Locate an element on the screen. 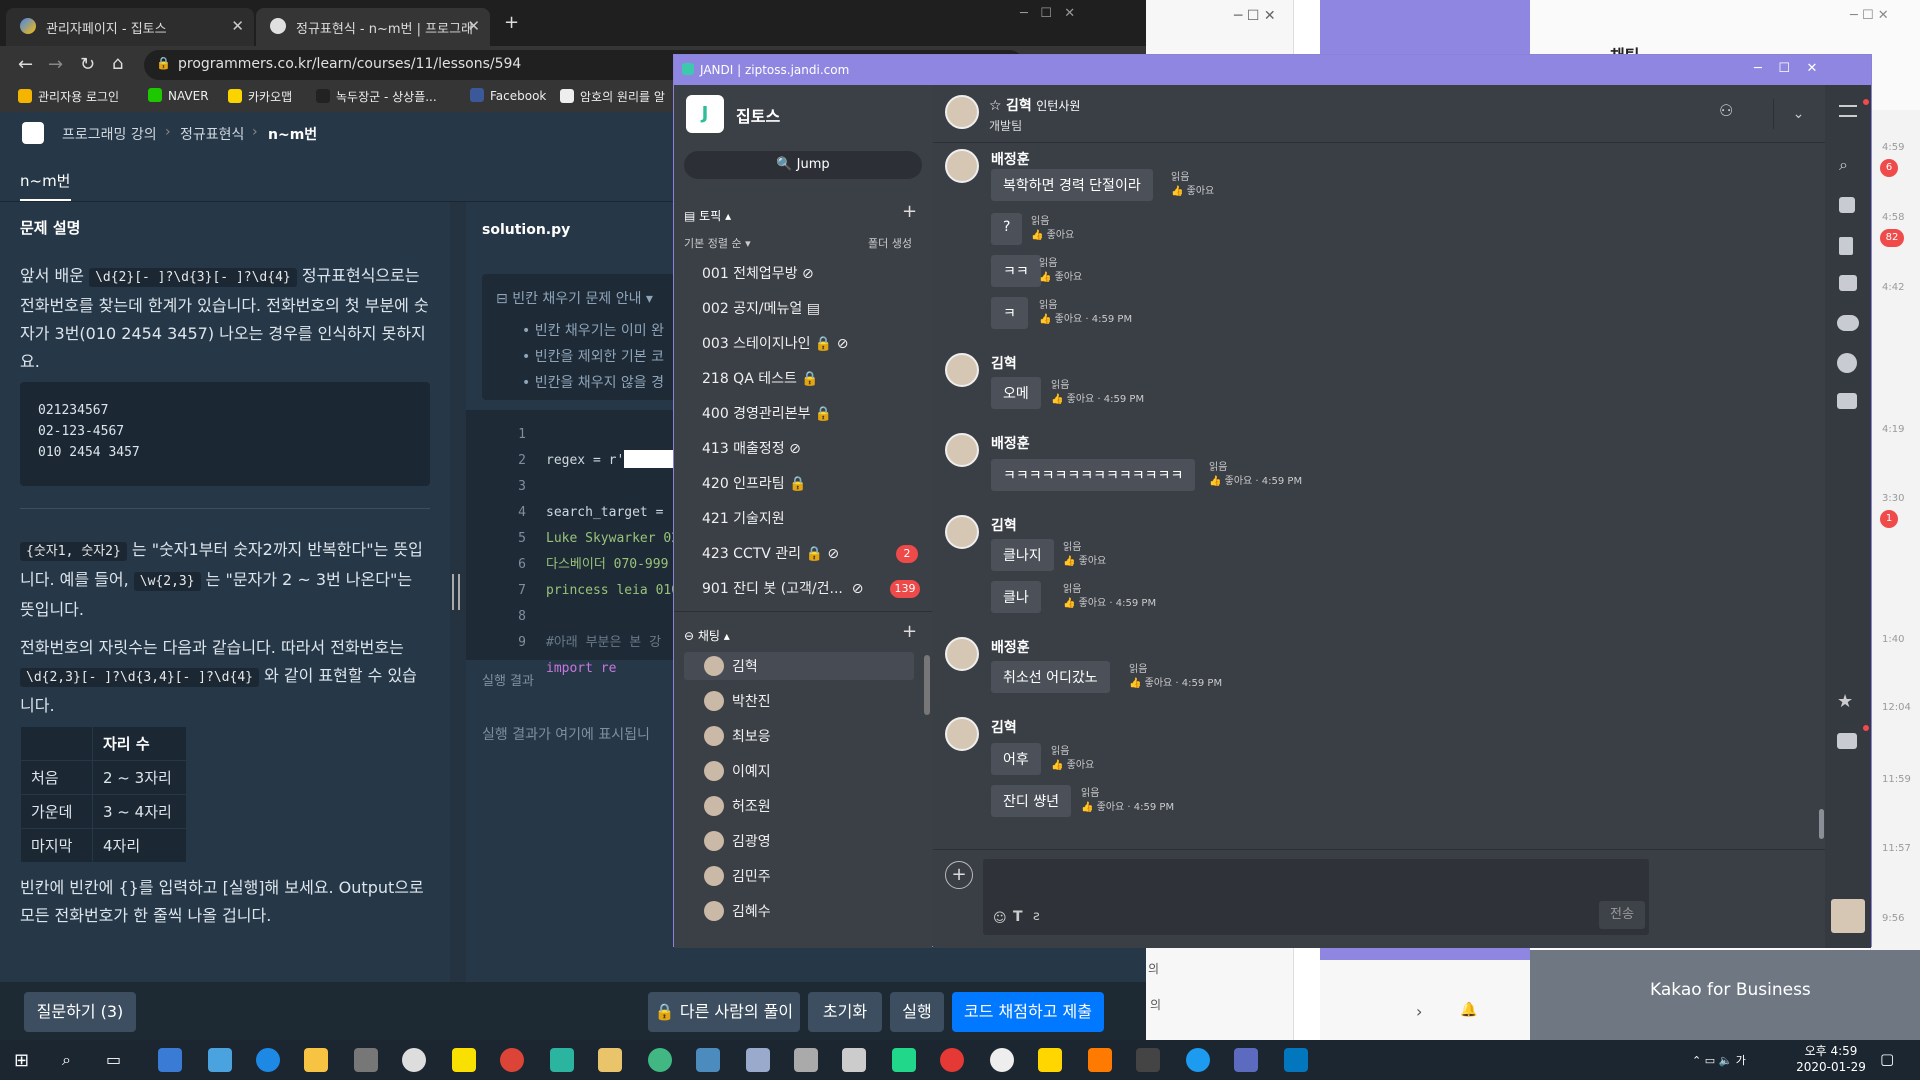 This screenshot has height=1080, width=1920. topic-item: 421 기술지원 is located at coordinates (743, 518).